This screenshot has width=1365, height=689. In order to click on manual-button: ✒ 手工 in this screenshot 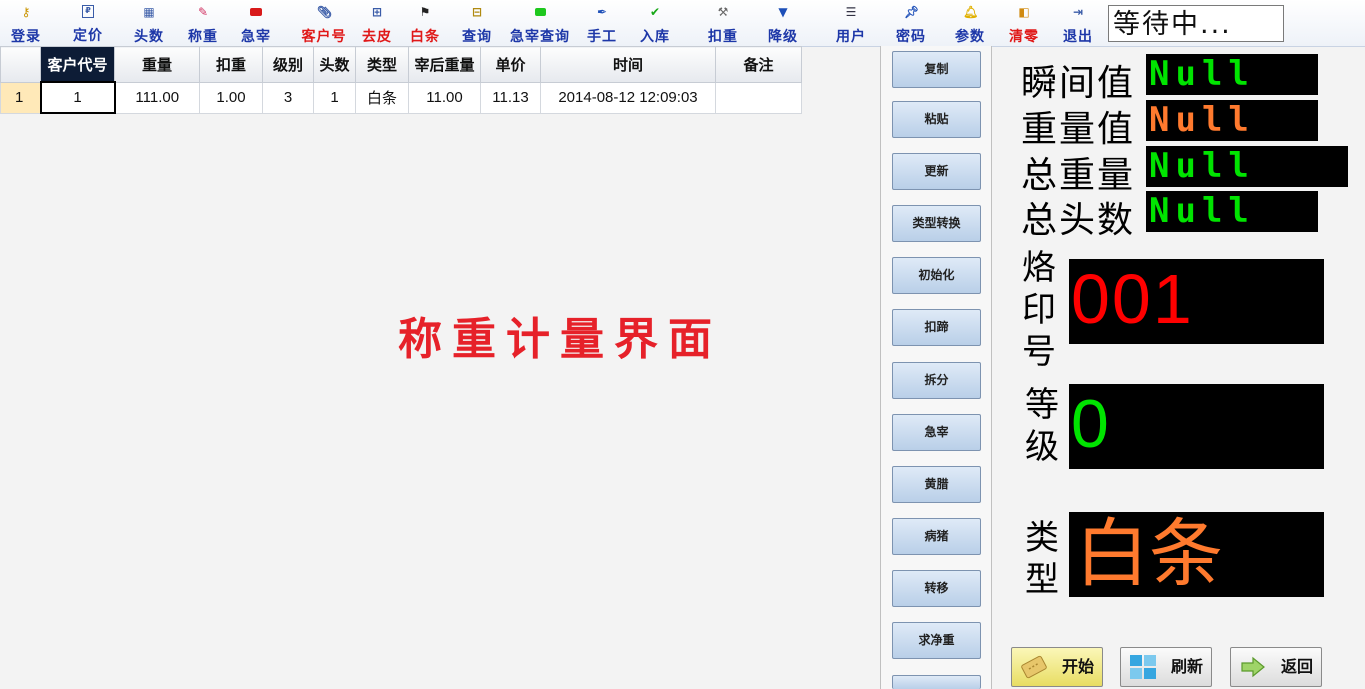, I will do `click(602, 23)`.